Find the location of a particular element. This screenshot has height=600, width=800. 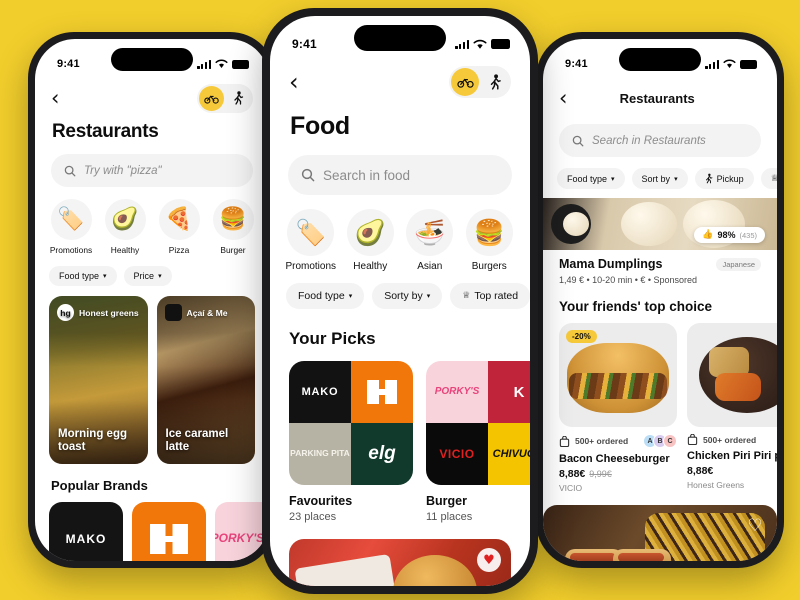

restaurant-photo: 👍 98% (435) is located at coordinates (660, 224).